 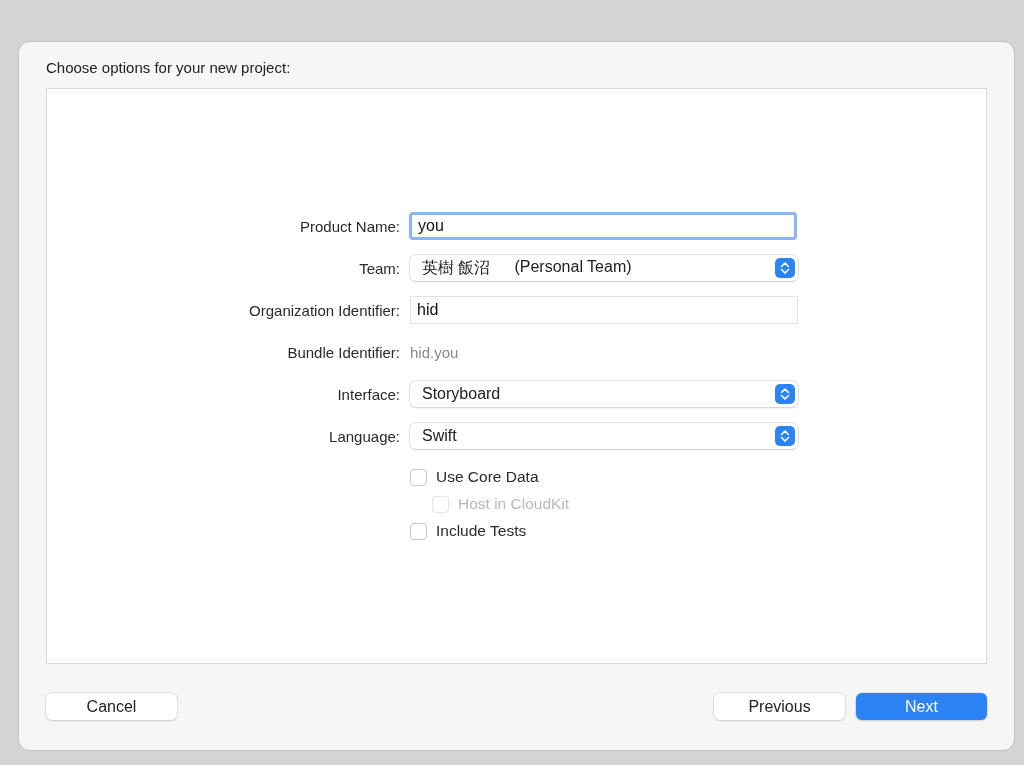 I want to click on checkbox-label: Use Core Data, so click(x=487, y=477).